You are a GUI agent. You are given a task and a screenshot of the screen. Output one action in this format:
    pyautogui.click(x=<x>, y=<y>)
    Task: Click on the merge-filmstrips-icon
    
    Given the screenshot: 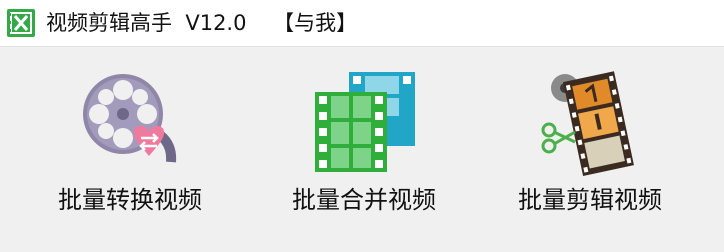 What is the action you would take?
    pyautogui.click(x=365, y=122)
    